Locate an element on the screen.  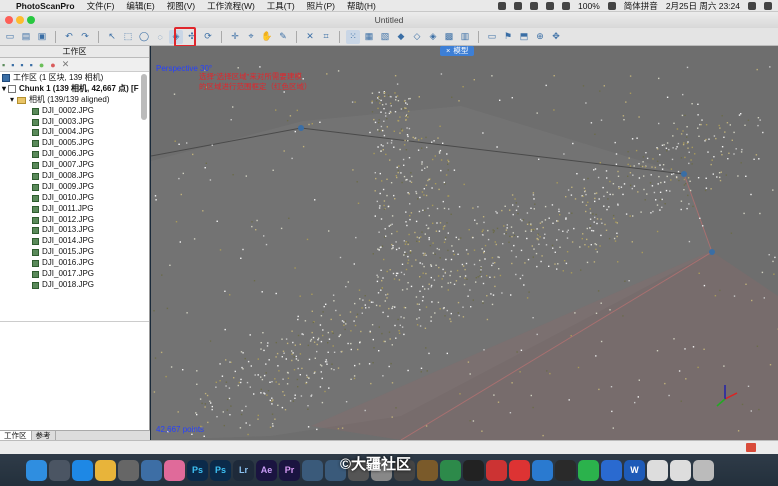
timer-icon is located at coordinates (534, 5).